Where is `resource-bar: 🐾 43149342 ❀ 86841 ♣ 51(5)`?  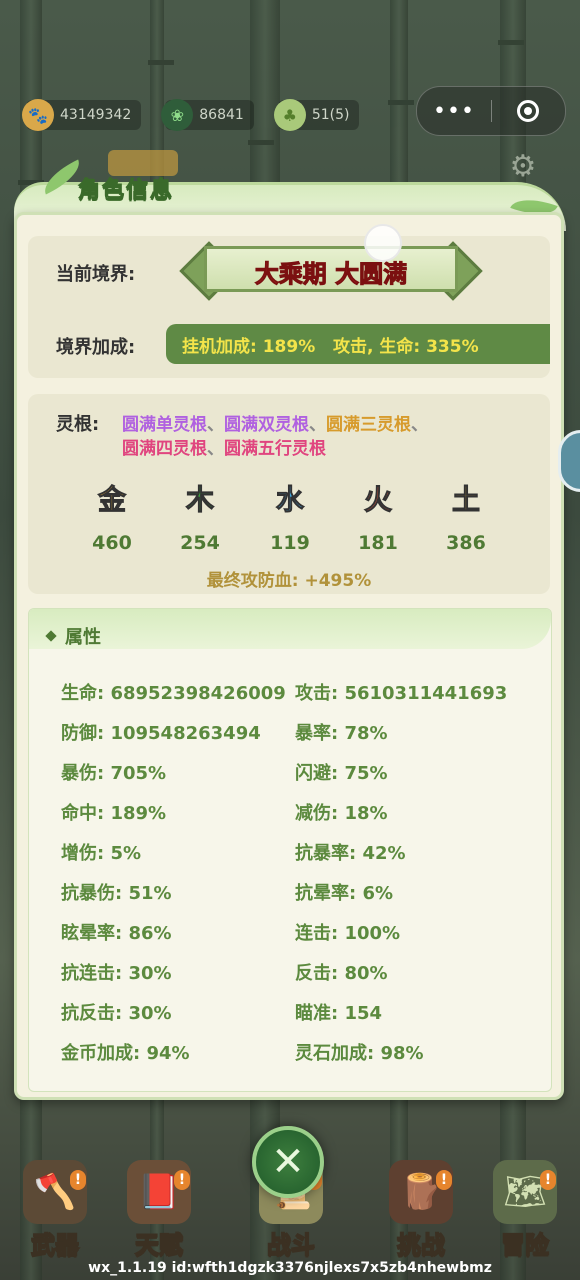 resource-bar: 🐾 43149342 ❀ 86841 ♣ 51(5) is located at coordinates (191, 115).